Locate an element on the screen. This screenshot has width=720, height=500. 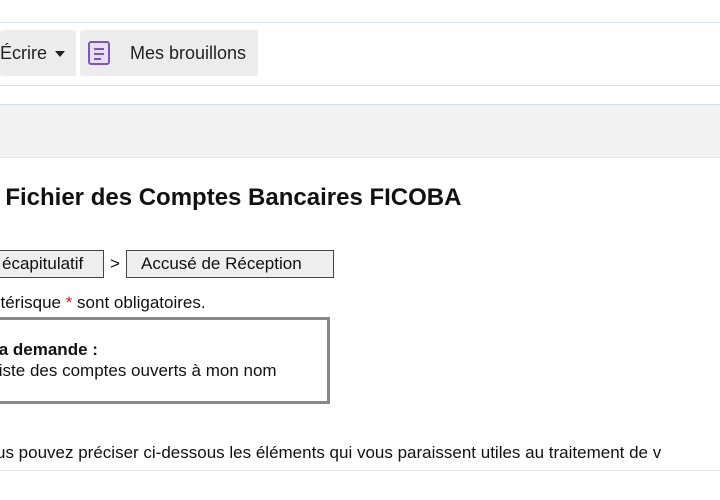
caret-down-icon is located at coordinates (60, 54).